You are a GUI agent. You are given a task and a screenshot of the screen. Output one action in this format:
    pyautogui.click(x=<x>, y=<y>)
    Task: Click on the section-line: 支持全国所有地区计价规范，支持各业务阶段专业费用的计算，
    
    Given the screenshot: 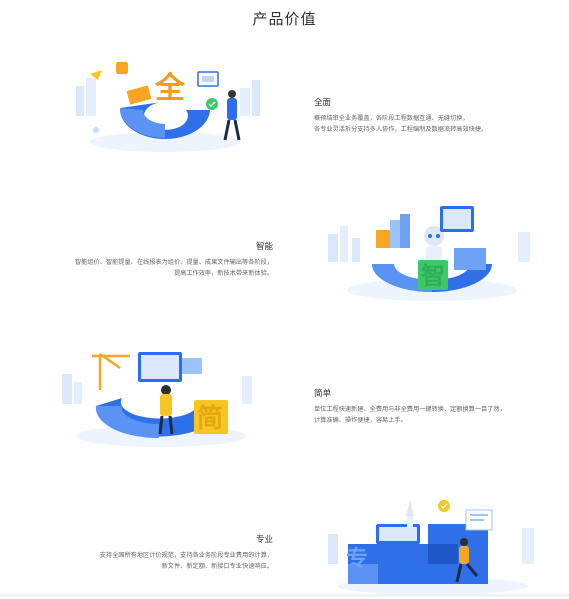 What is the action you would take?
    pyautogui.click(x=186, y=555)
    